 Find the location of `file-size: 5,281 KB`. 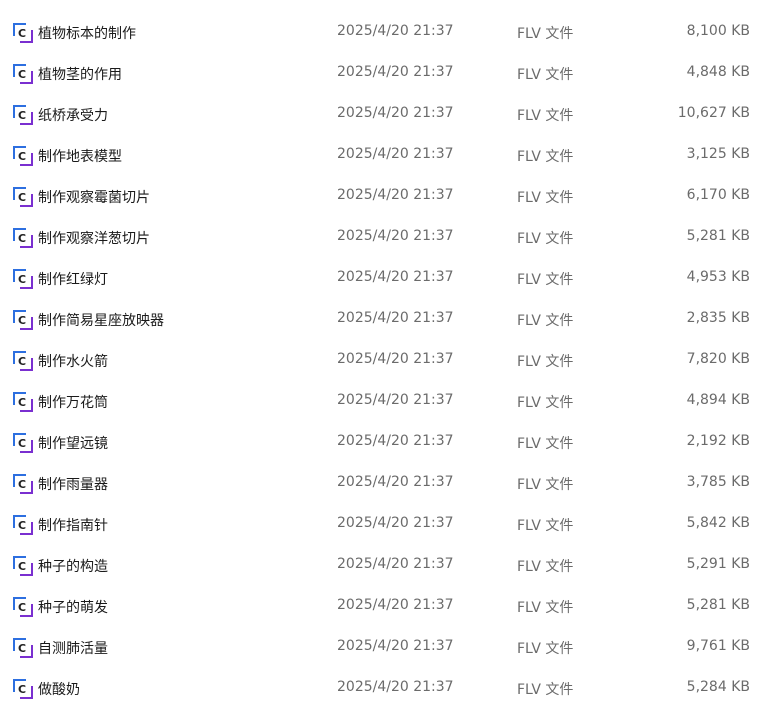

file-size: 5,281 KB is located at coordinates (718, 605).